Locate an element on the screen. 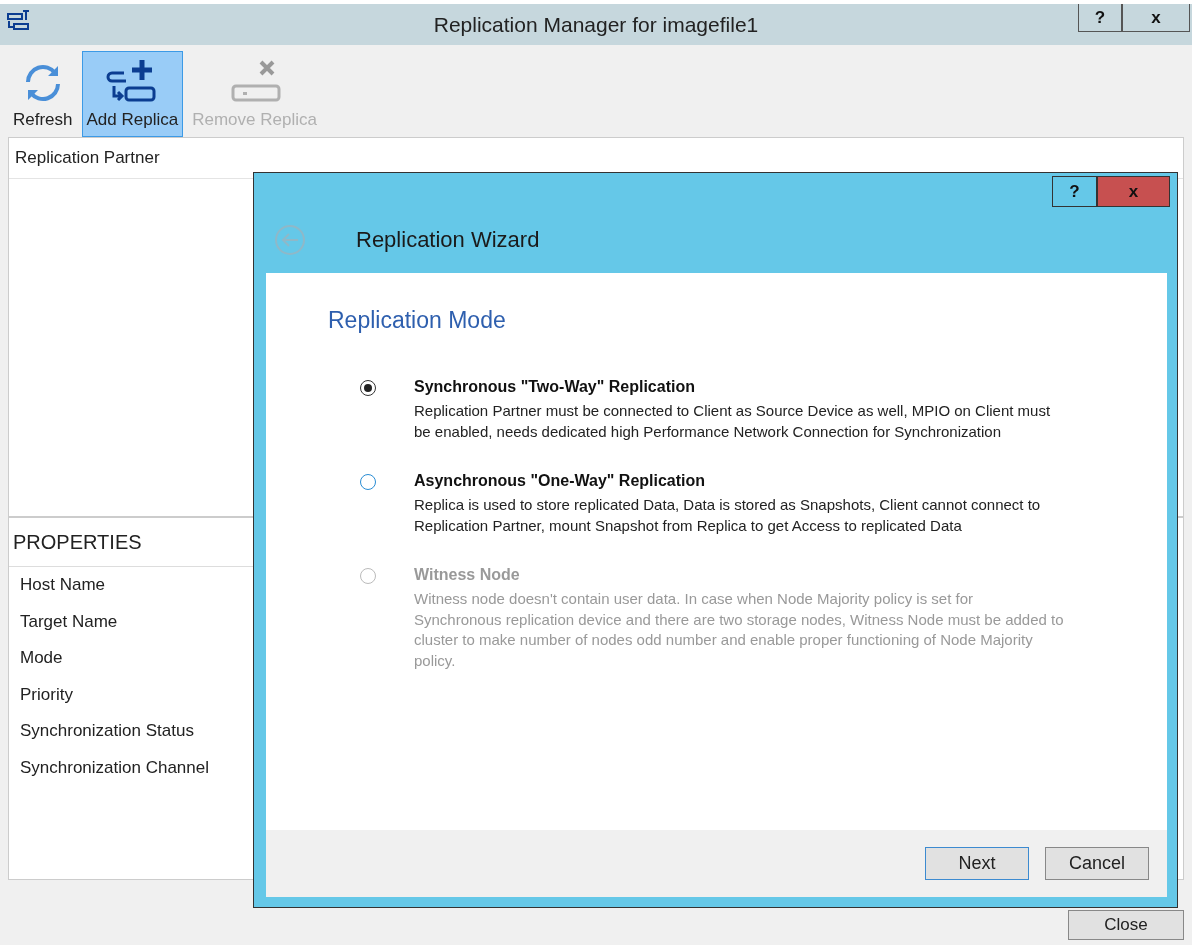  toolbar-button: Add Replica is located at coordinates (132, 94).